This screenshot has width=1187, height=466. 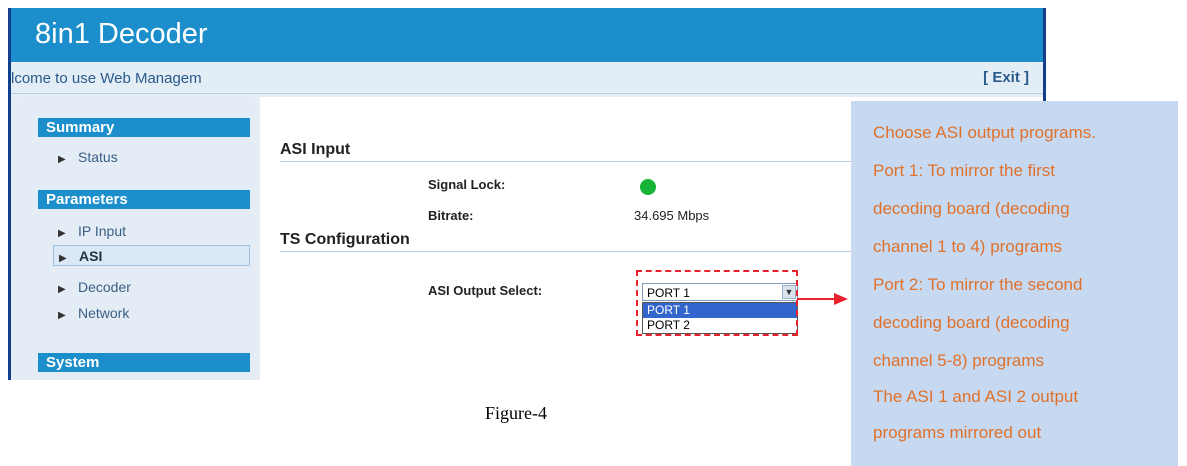 I want to click on sidebar-item-label: Network, so click(x=104, y=313).